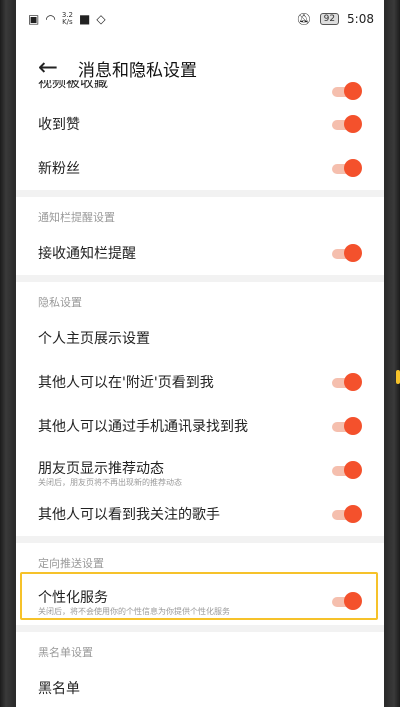 This screenshot has height=707, width=400. What do you see at coordinates (345, 382) in the screenshot?
I see `nearby-toggle` at bounding box center [345, 382].